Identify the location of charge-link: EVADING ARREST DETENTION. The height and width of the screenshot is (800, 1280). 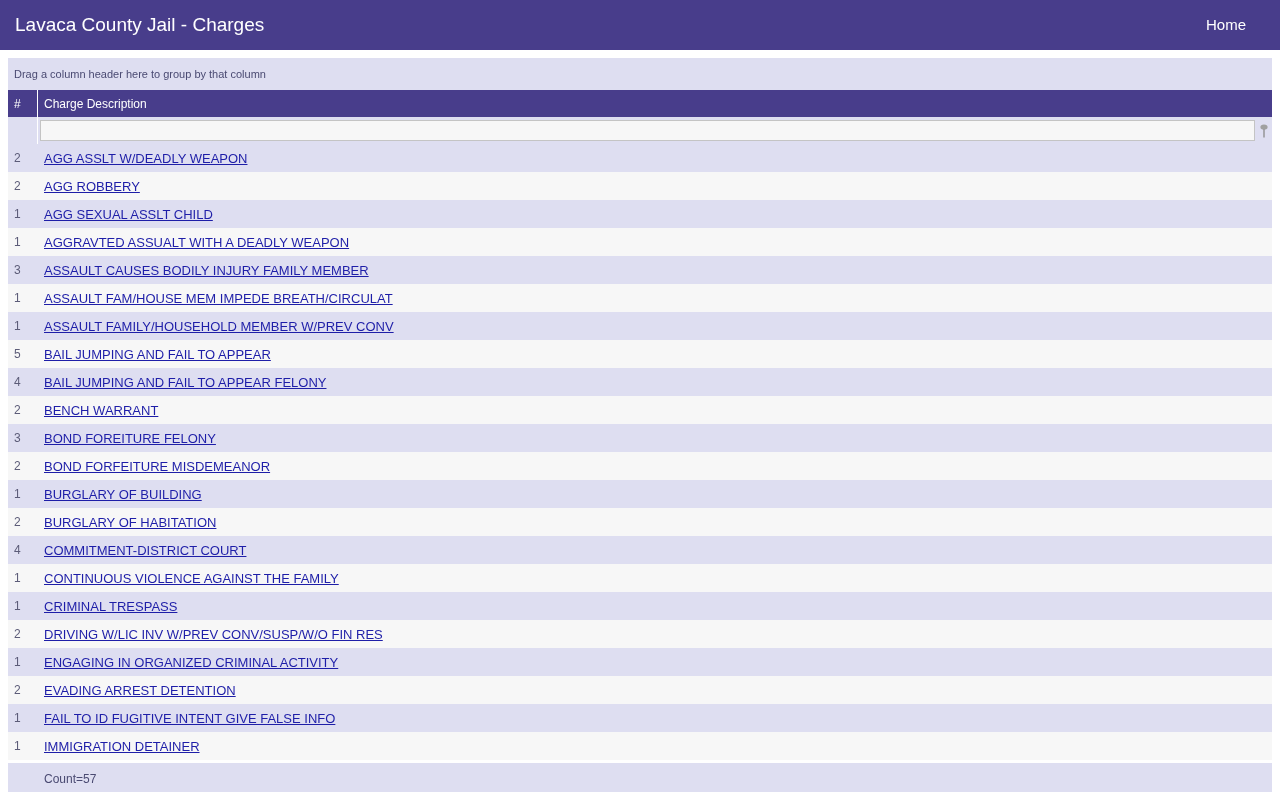
(140, 690).